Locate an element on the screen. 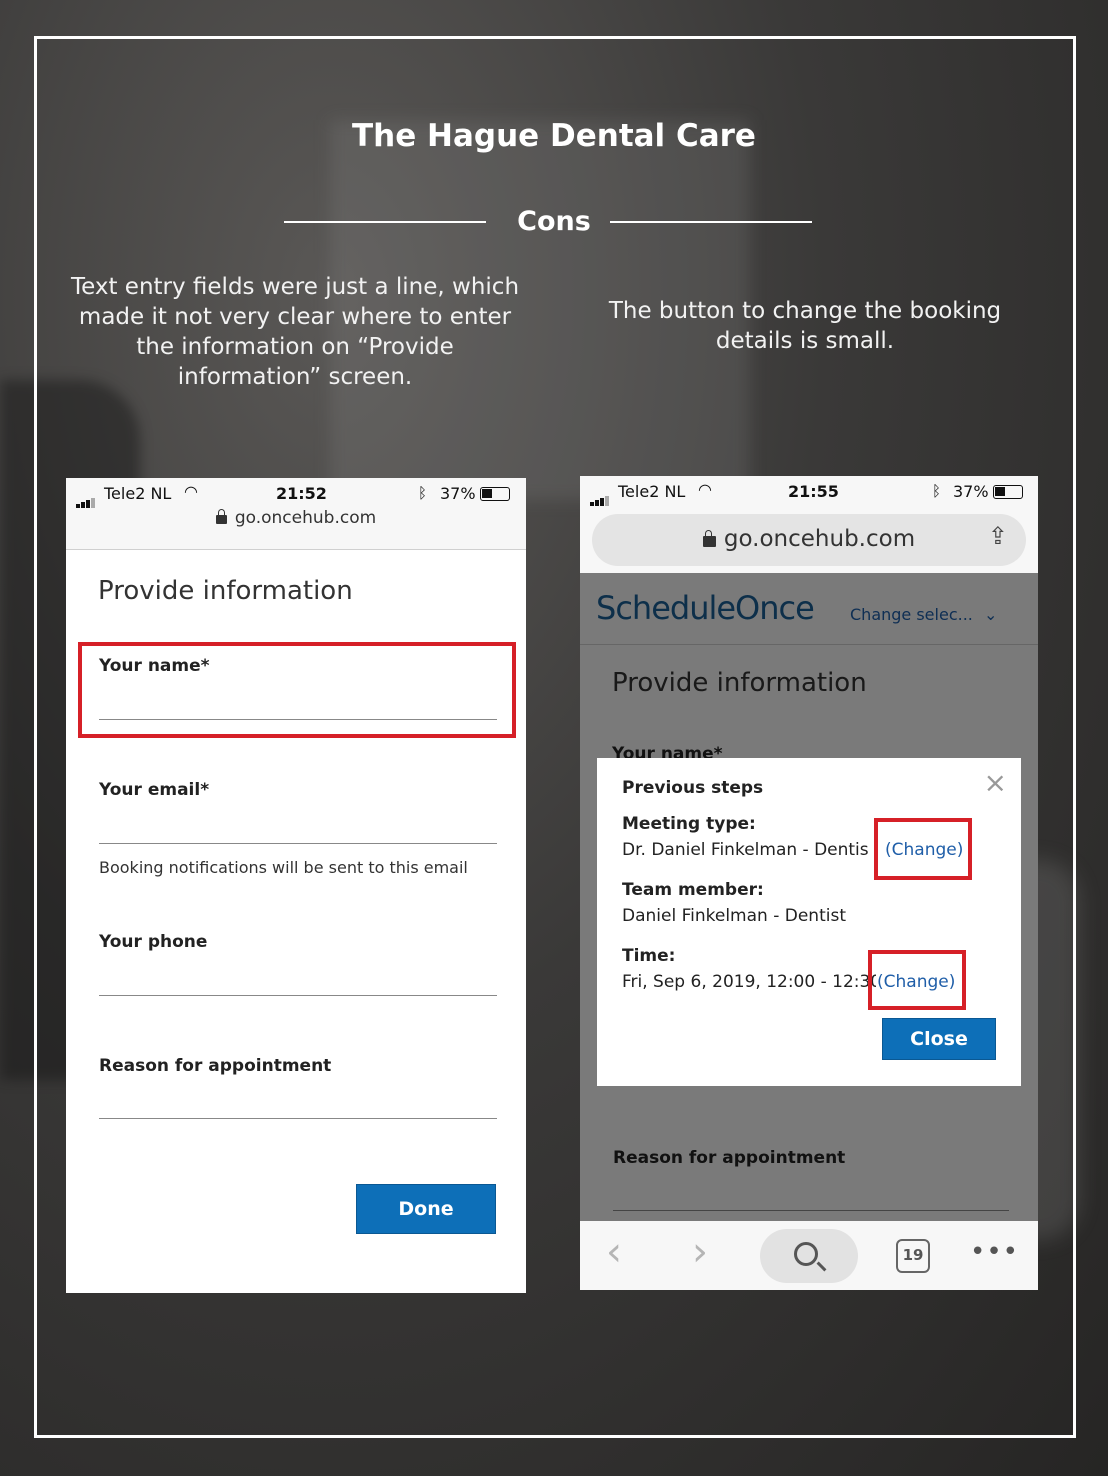 The height and width of the screenshot is (1476, 1108). tabs-button: 19 is located at coordinates (913, 1256).